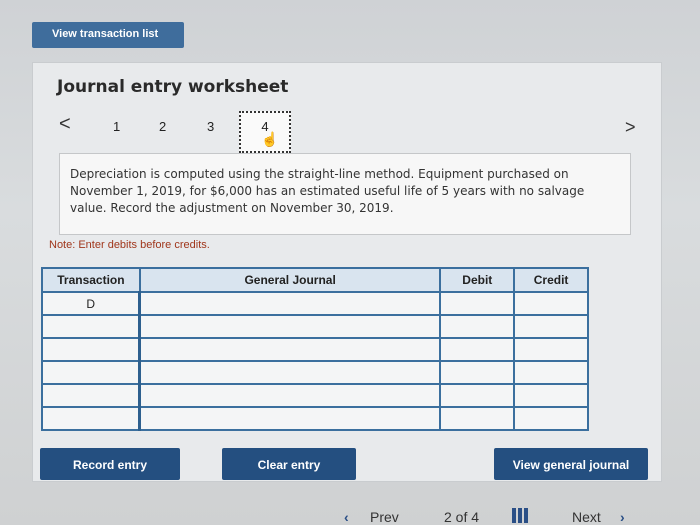 Image resolution: width=700 pixels, height=525 pixels. I want to click on next-chevron-icon: ›, so click(622, 517).